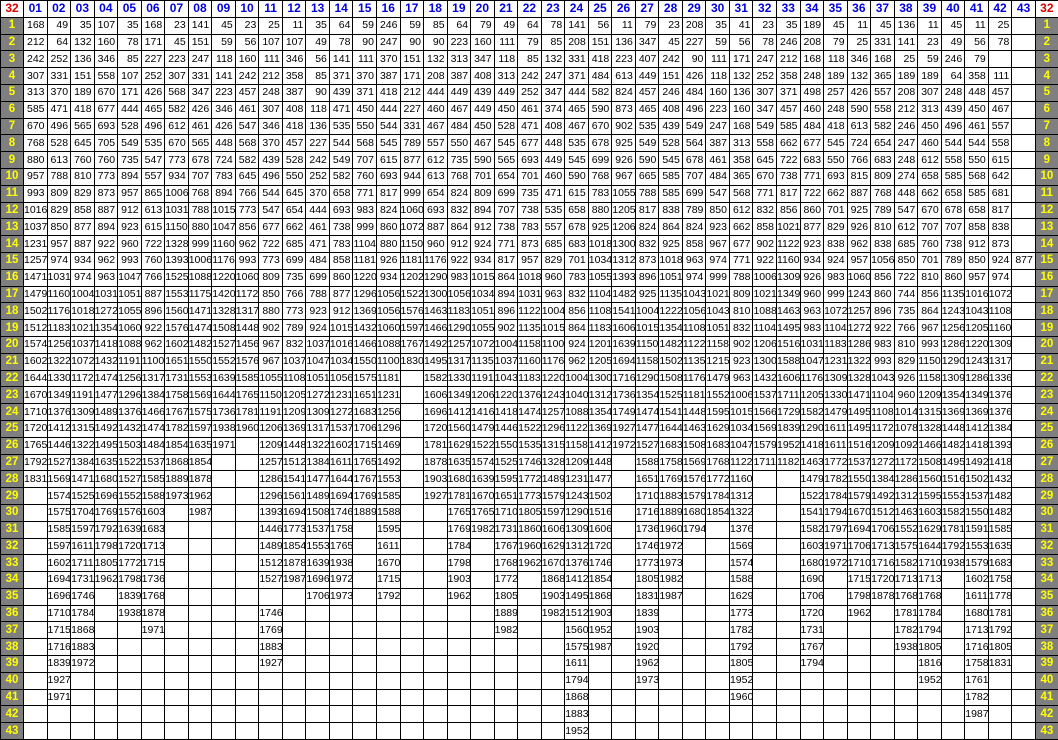 The height and width of the screenshot is (740, 1058). Describe the element at coordinates (506, 479) in the screenshot. I see `table-cell: 1595` at that location.